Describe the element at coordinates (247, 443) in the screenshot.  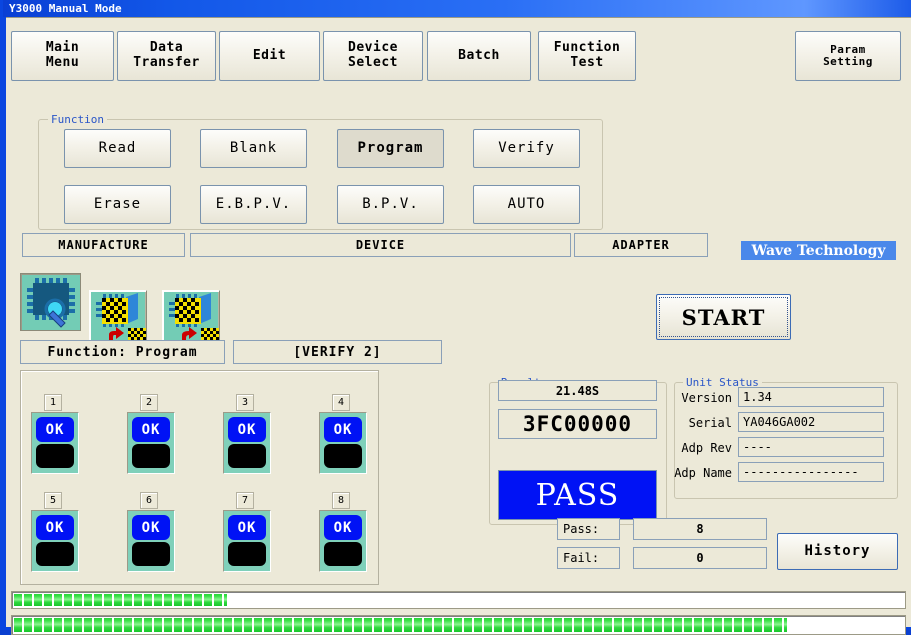
I see `socket-indicator-3: OK` at that location.